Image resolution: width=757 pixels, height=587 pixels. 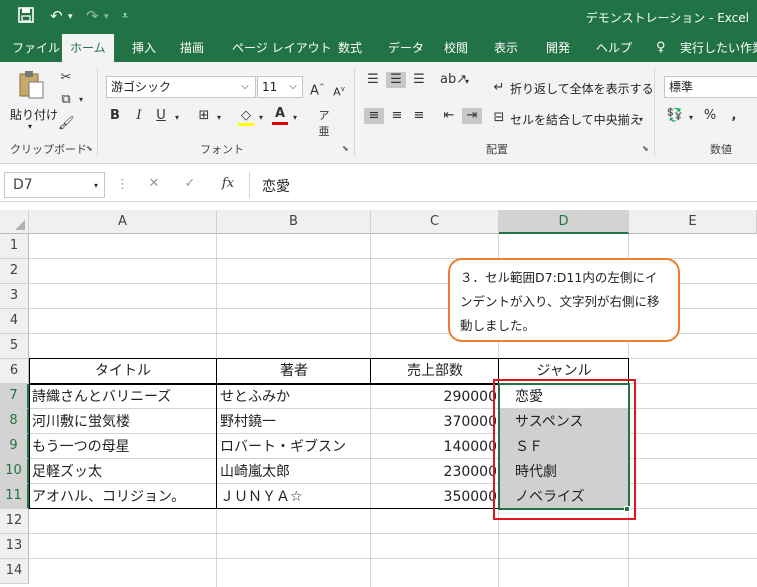 What do you see at coordinates (419, 116) in the screenshot?
I see `align-right-icon: ≡` at bounding box center [419, 116].